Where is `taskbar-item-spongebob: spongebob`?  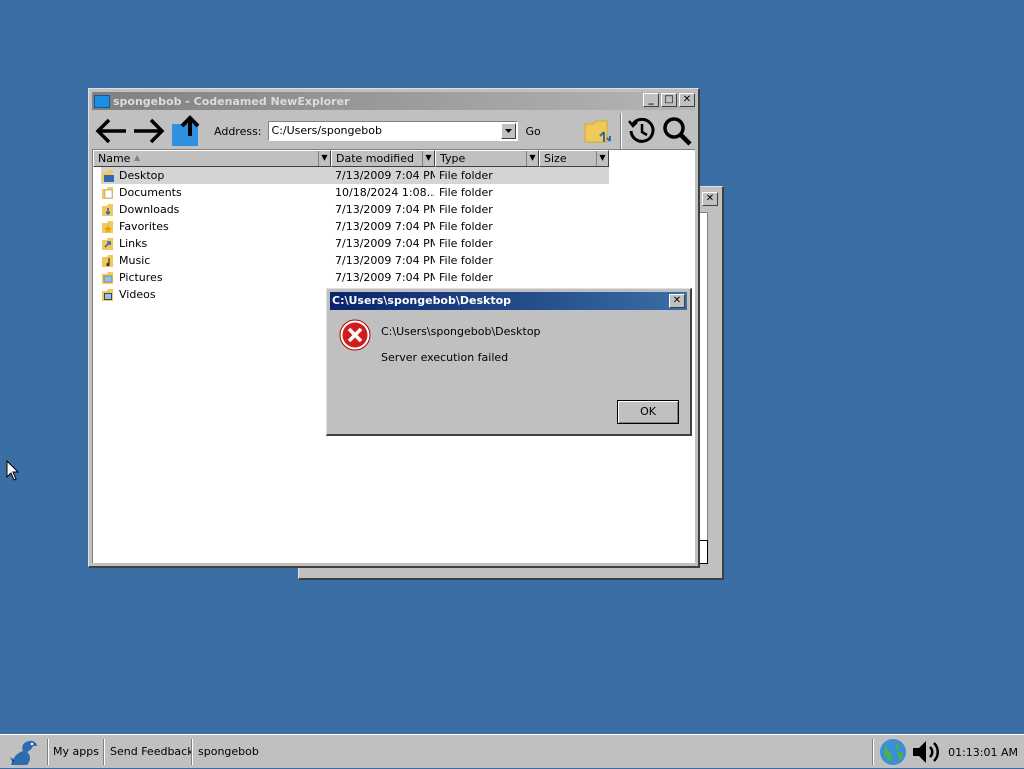
taskbar-item-spongebob: spongebob is located at coordinates (228, 752).